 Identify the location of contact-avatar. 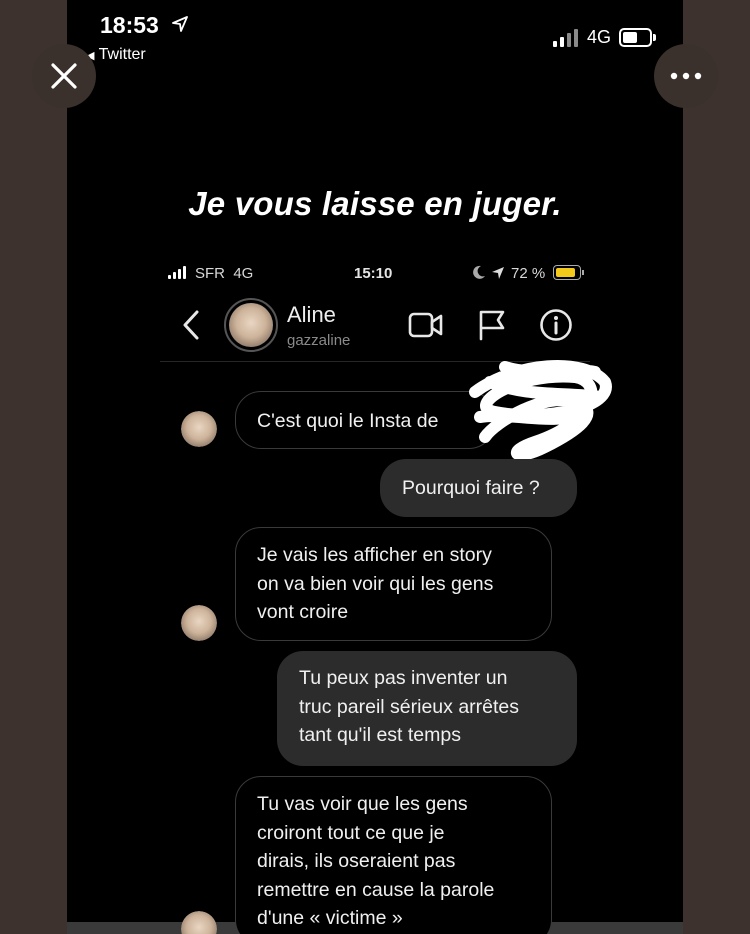
(251, 325).